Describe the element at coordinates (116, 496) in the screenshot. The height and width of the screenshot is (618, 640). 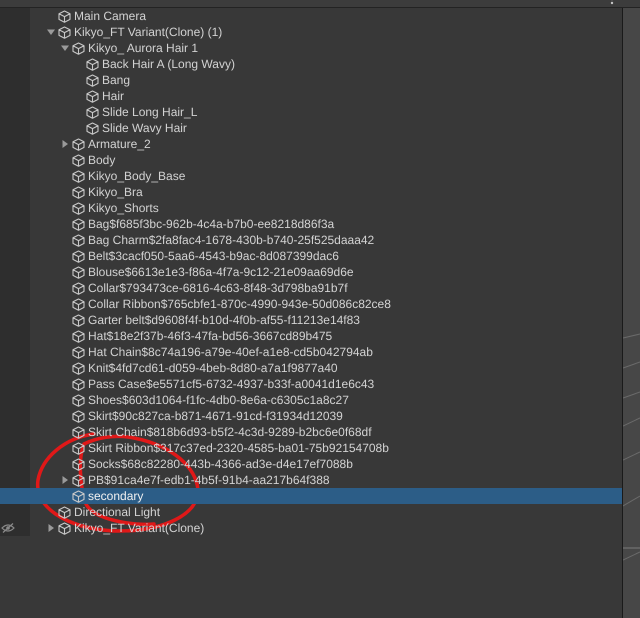
I see `object-name: secondary` at that location.